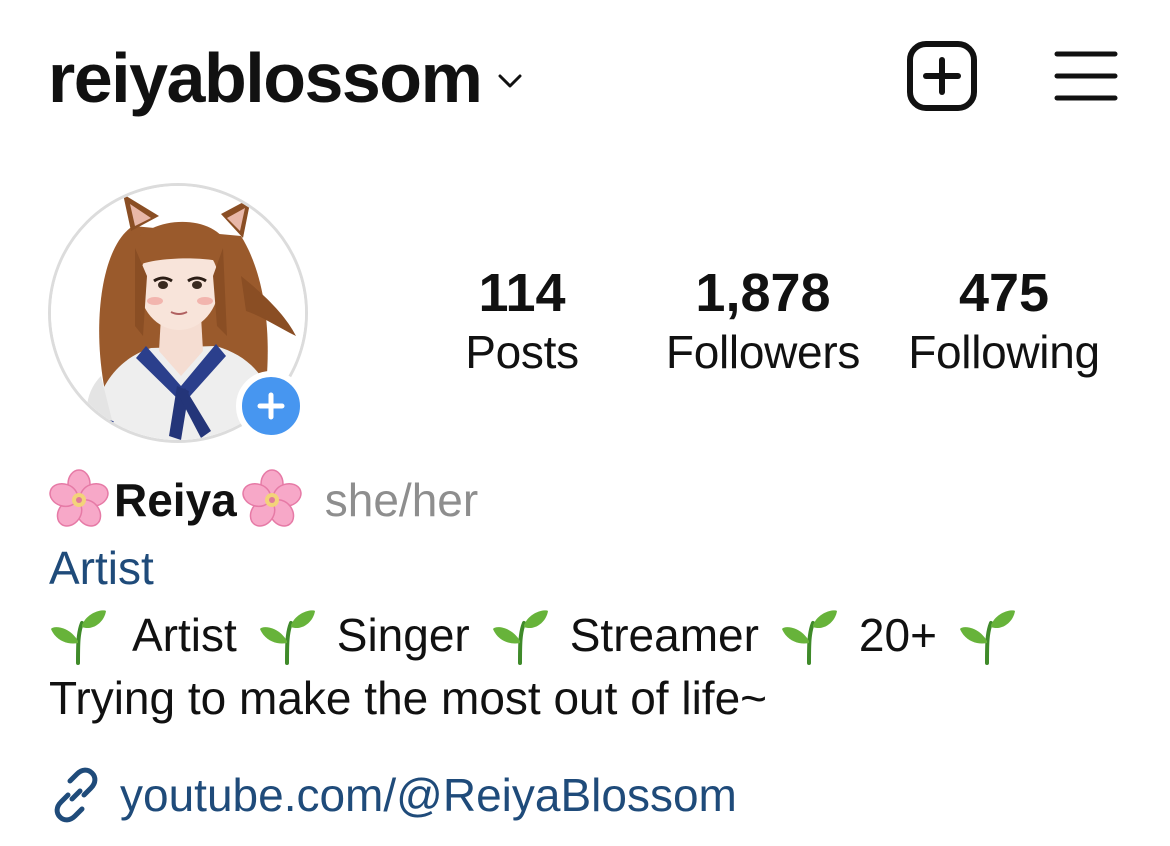  What do you see at coordinates (403, 635) in the screenshot?
I see `bio-tag: Singer` at bounding box center [403, 635].